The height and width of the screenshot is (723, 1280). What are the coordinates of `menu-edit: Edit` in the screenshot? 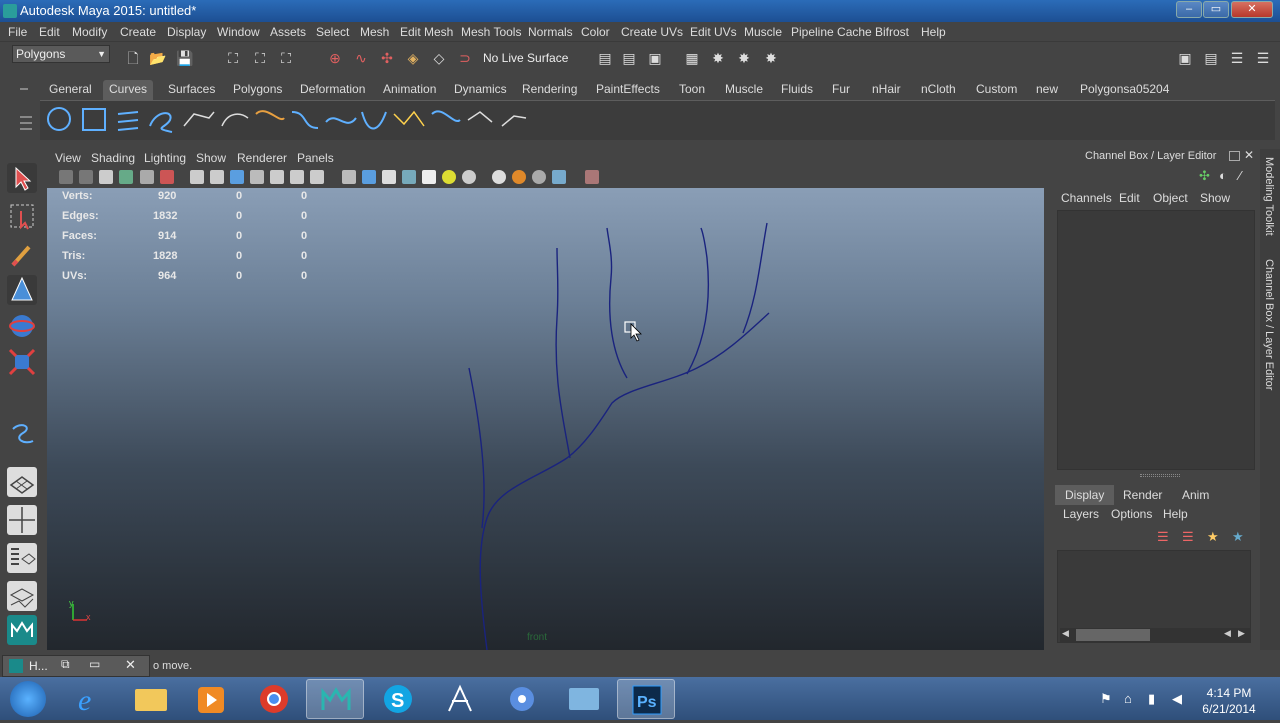 It's located at (49, 32).